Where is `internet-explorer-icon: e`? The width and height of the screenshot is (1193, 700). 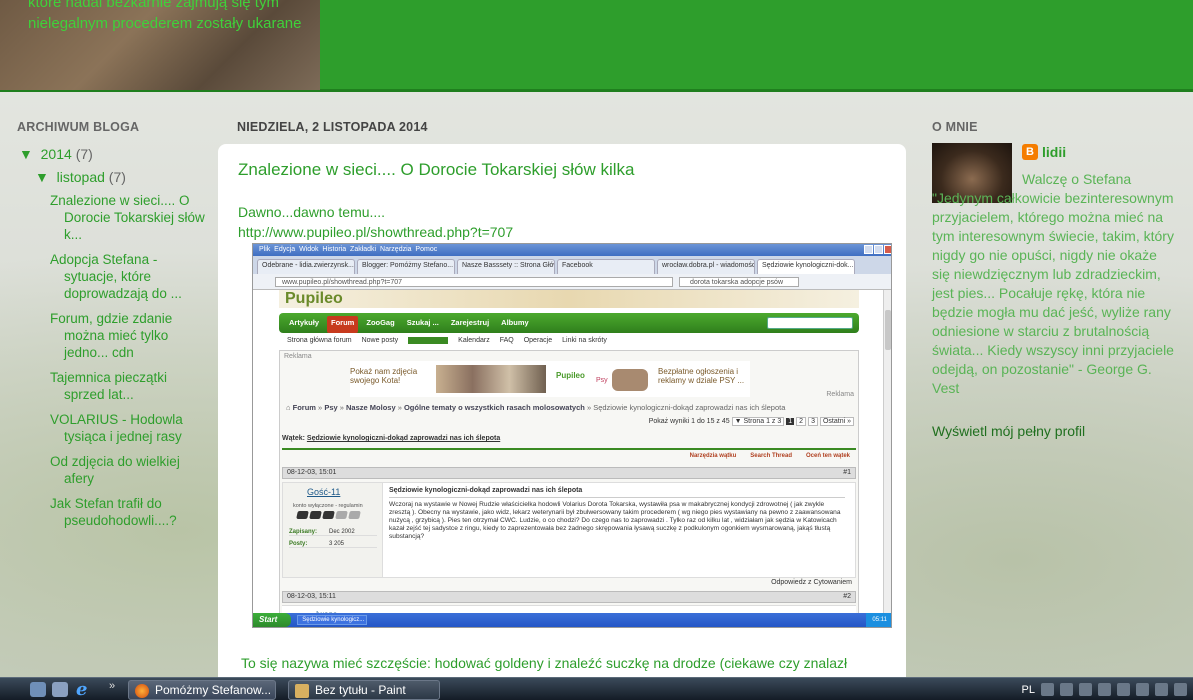
internet-explorer-icon: e is located at coordinates (81, 689).